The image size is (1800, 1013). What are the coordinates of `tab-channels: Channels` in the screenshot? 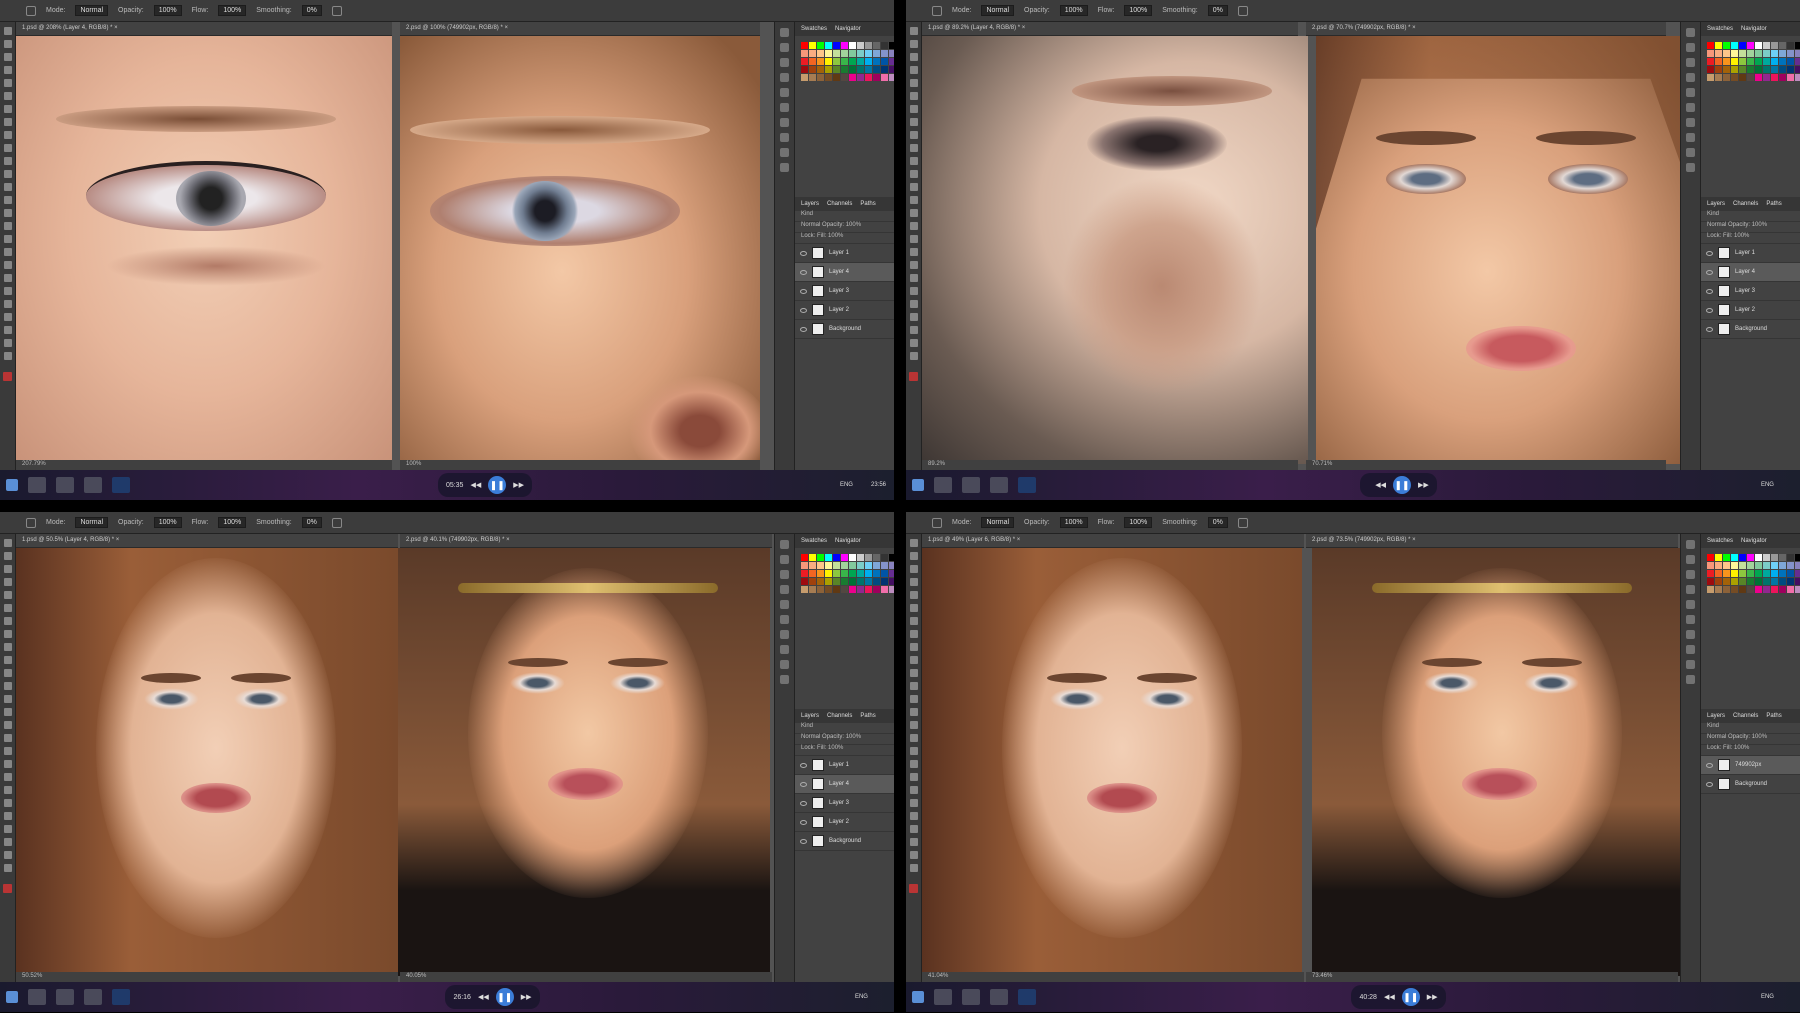 It's located at (1745, 204).